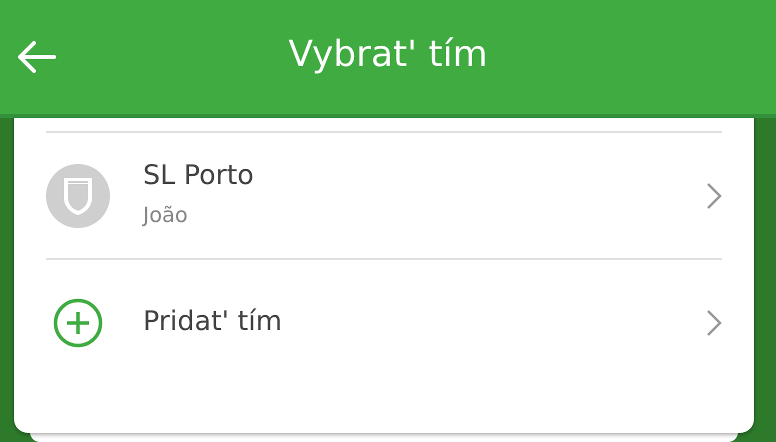 The image size is (776, 442). What do you see at coordinates (78, 323) in the screenshot?
I see `add-icon` at bounding box center [78, 323].